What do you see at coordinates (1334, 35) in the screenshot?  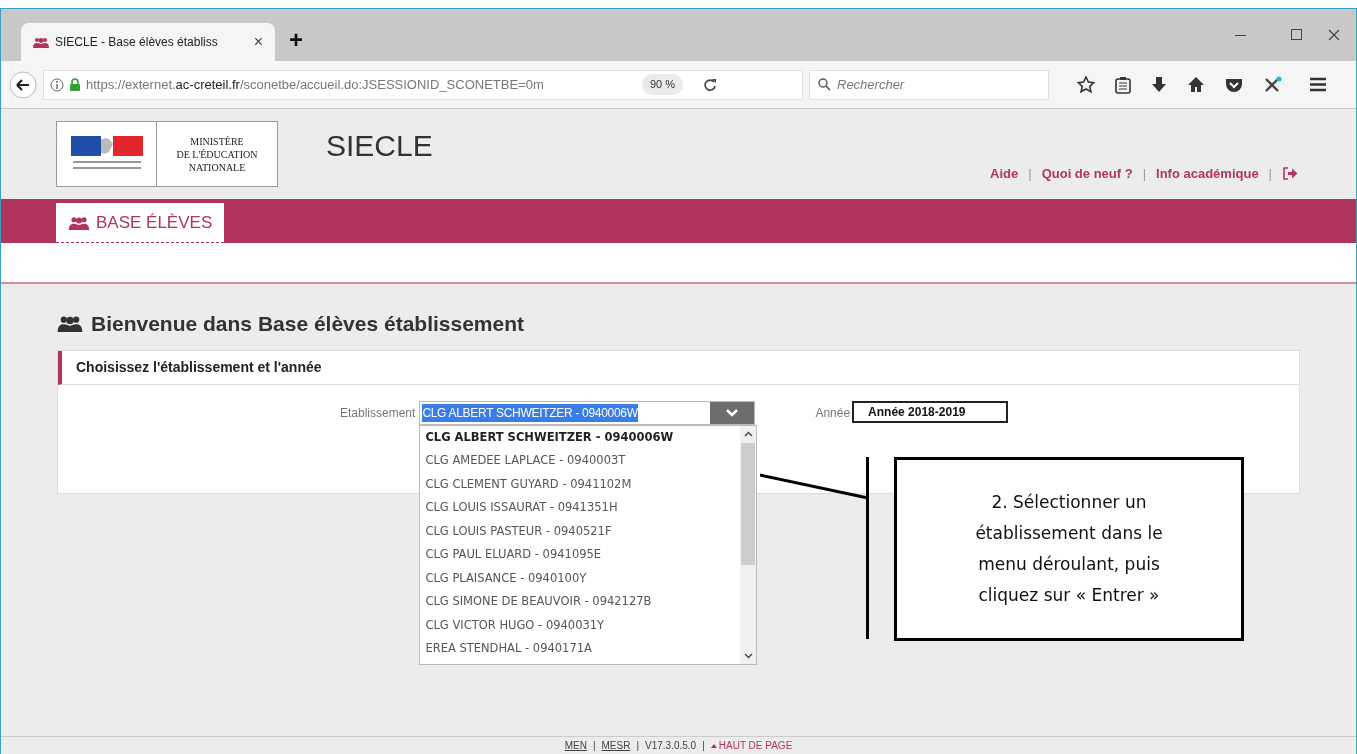 I see `close-icon` at bounding box center [1334, 35].